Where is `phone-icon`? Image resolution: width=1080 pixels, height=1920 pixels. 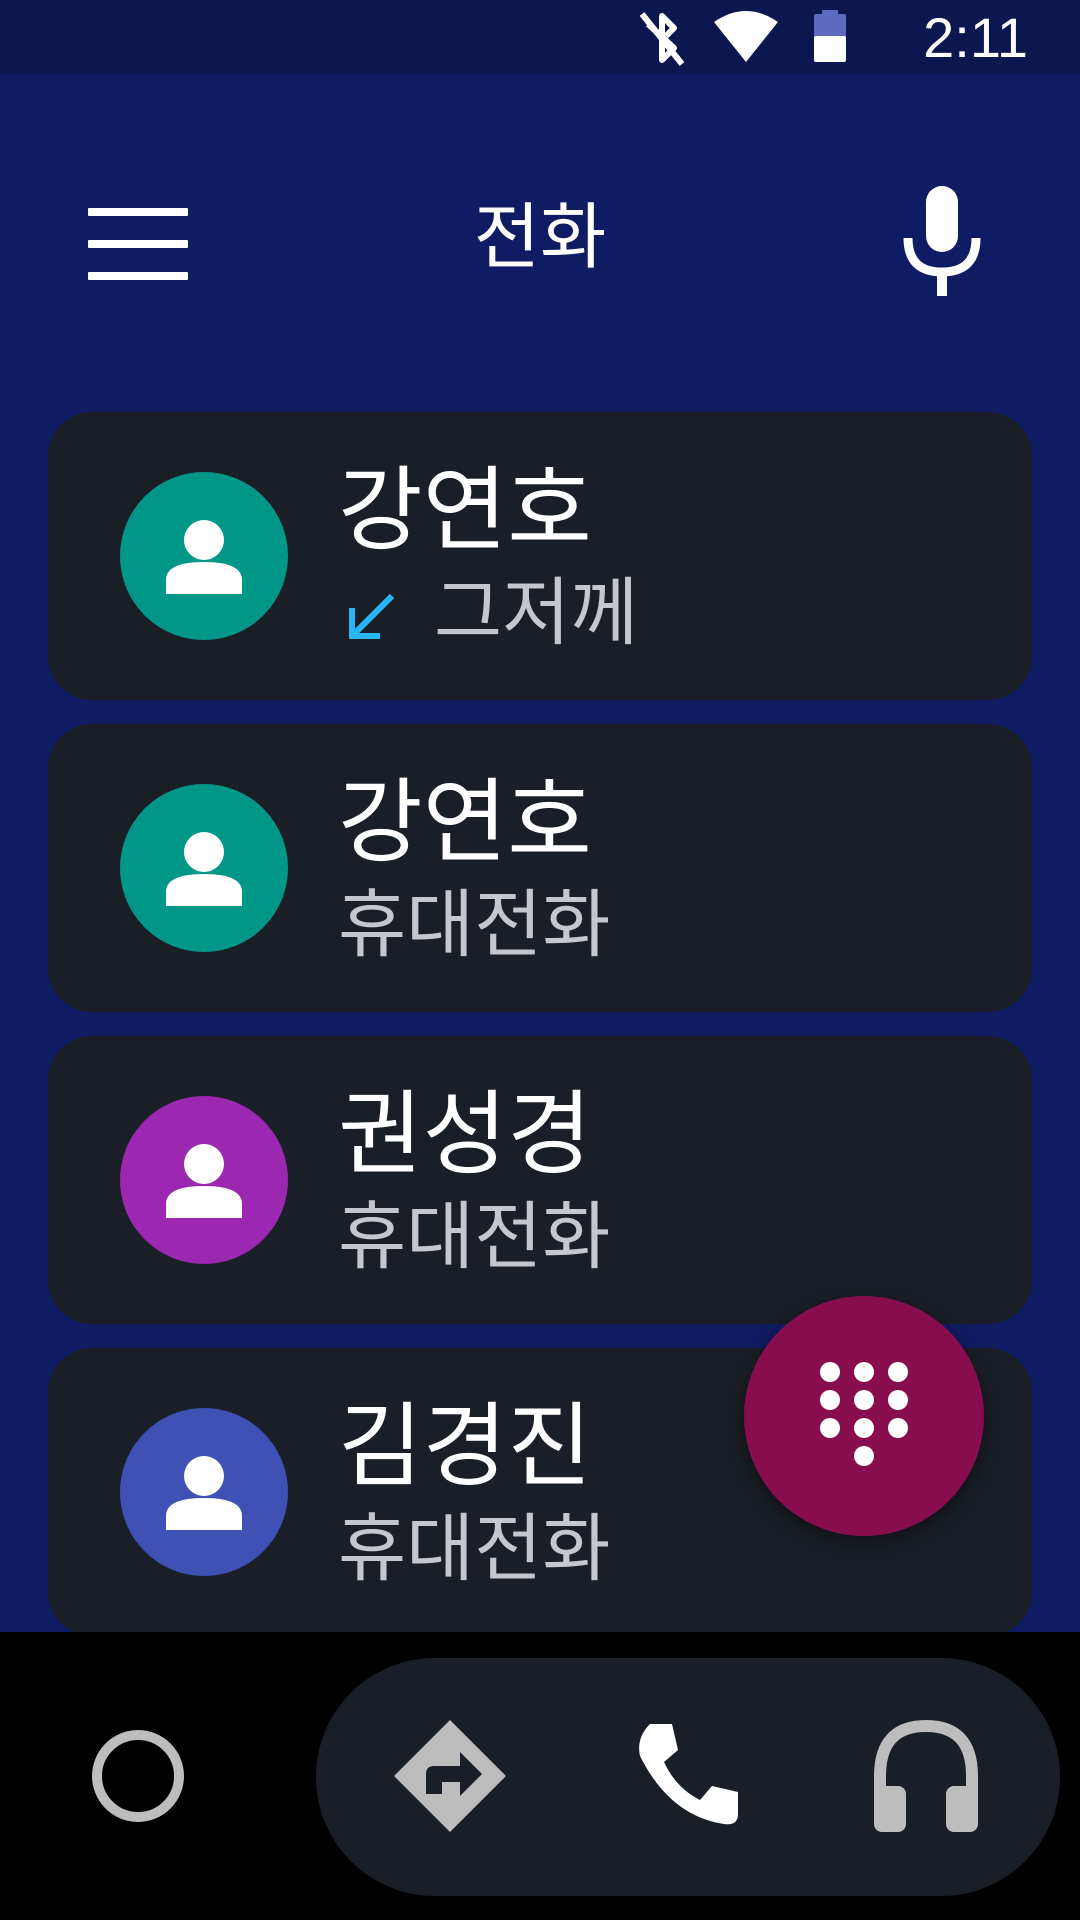
phone-icon is located at coordinates (686, 1776).